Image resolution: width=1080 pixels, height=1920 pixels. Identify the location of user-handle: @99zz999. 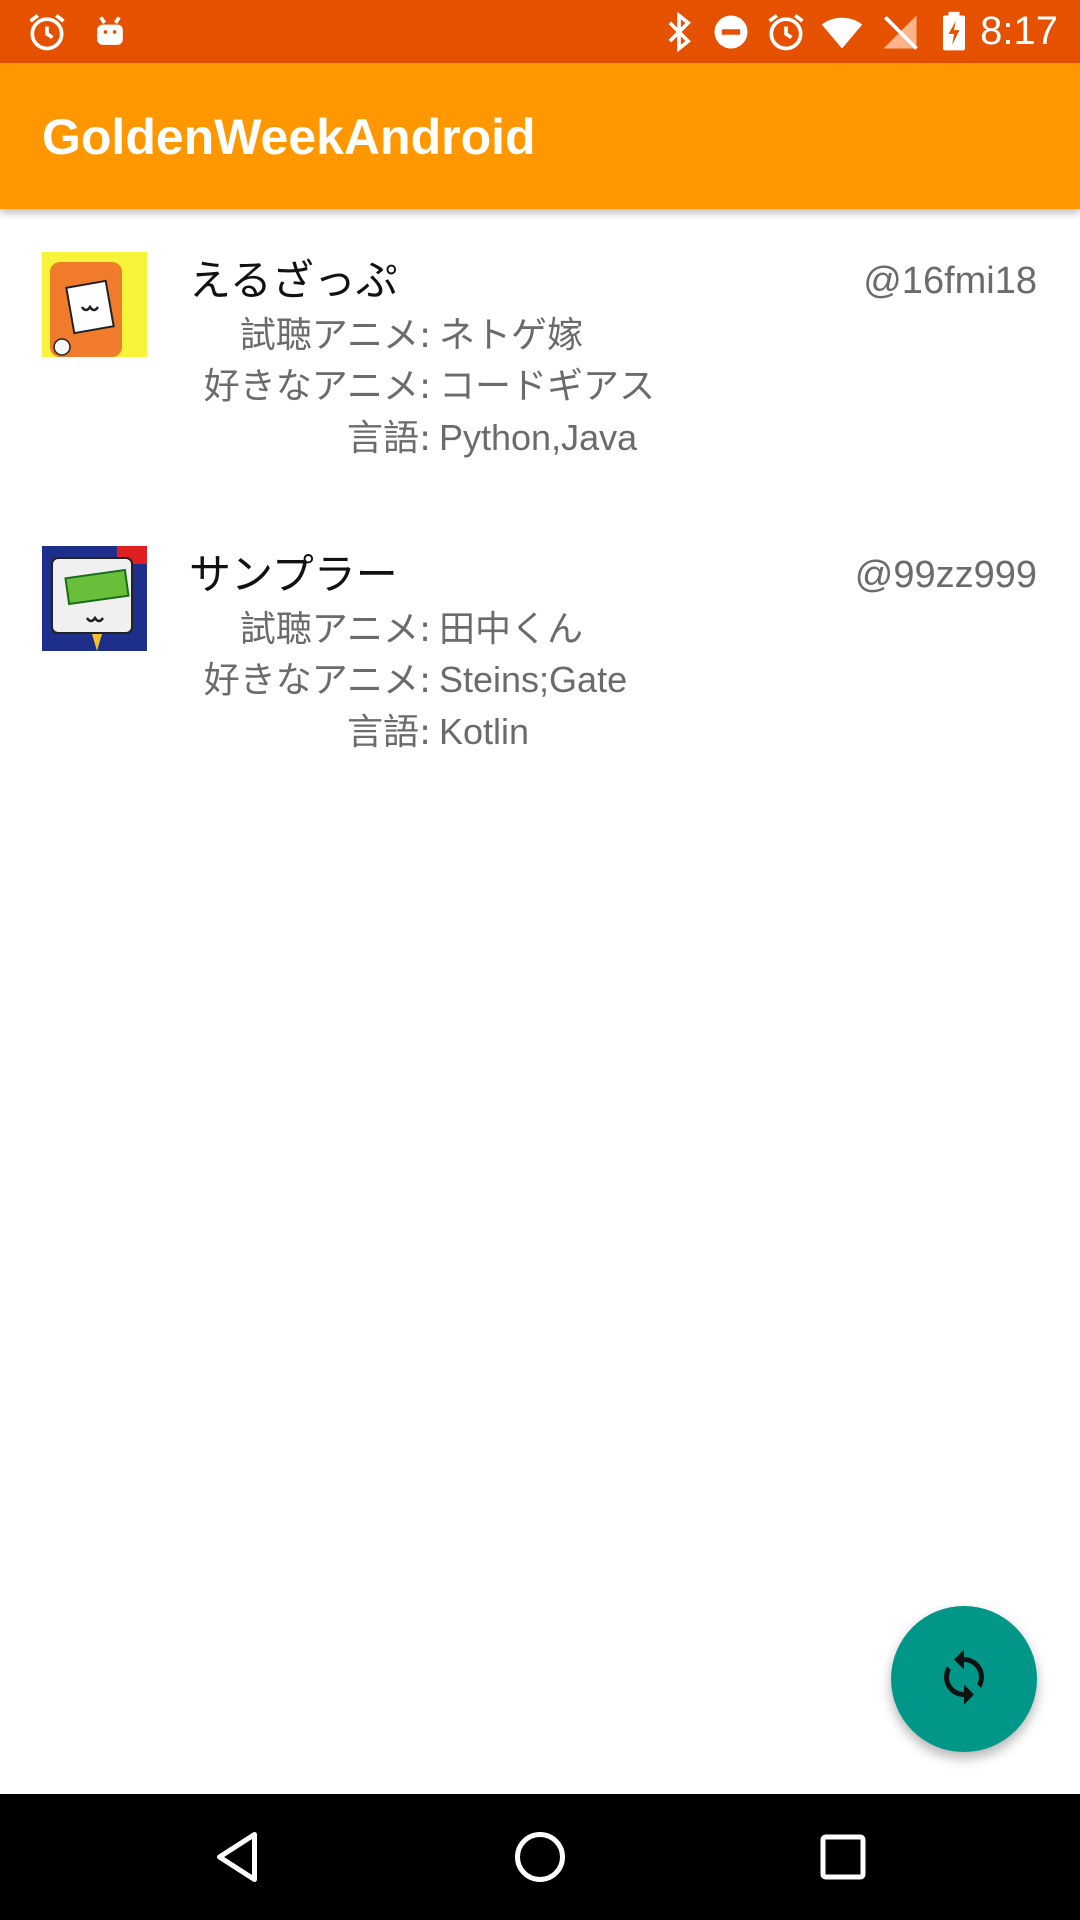
(945, 575).